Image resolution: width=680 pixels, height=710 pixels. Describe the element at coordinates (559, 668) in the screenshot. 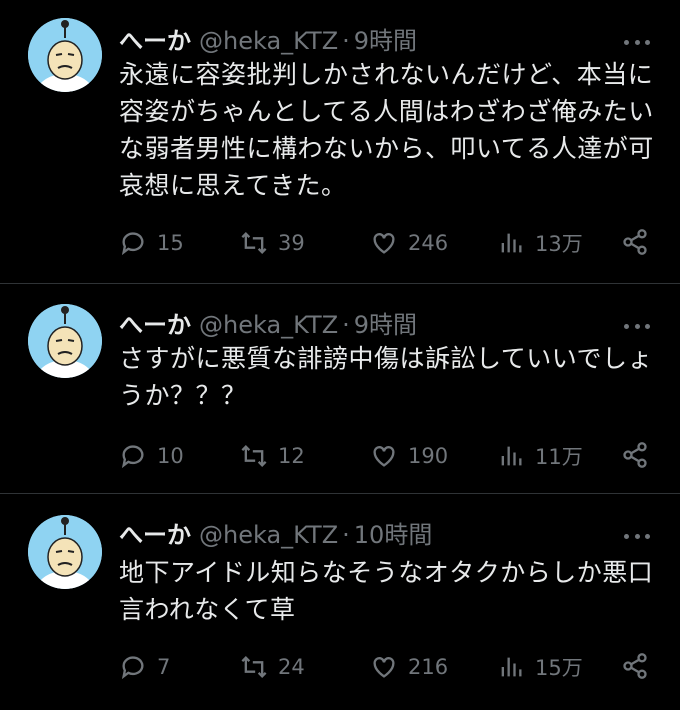

I see `view-count: 15万` at that location.